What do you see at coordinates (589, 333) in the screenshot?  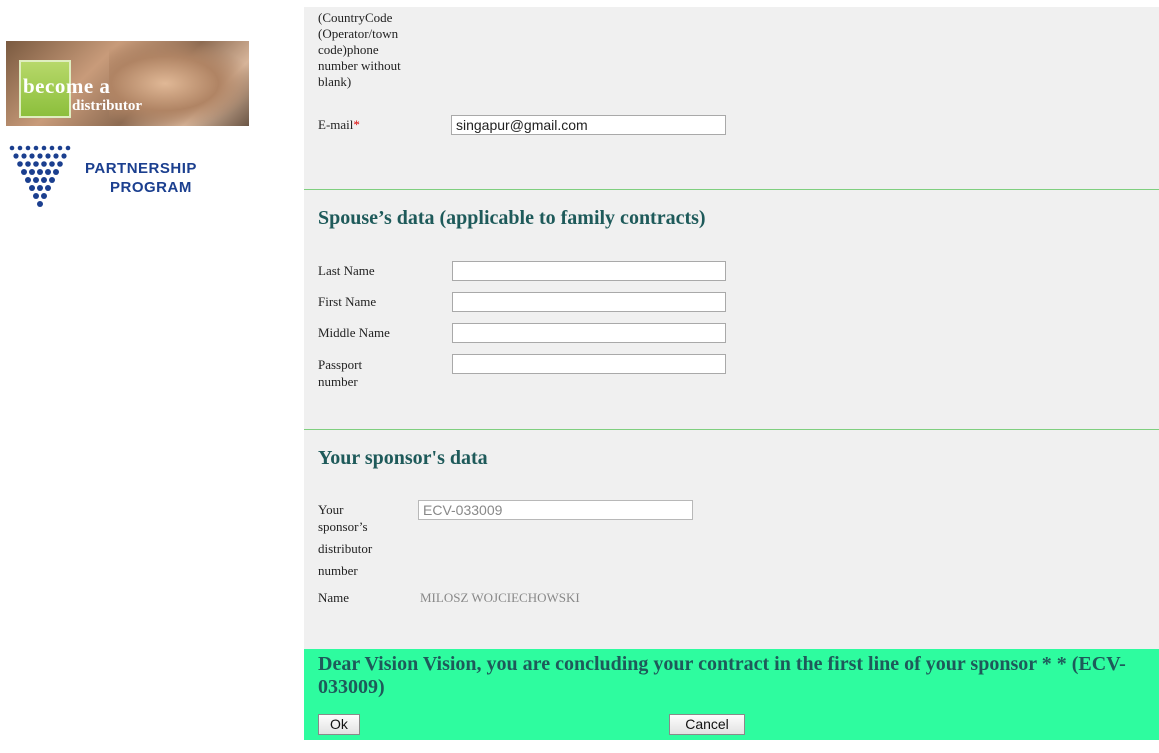 I see `spouse-middle-name-input` at bounding box center [589, 333].